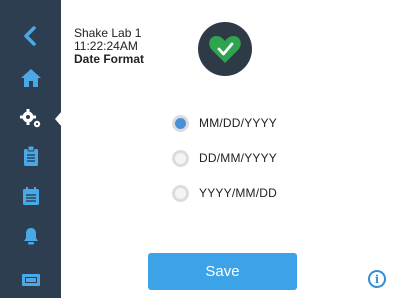 The height and width of the screenshot is (298, 397). Describe the element at coordinates (180, 158) in the screenshot. I see `radio-dd-mm-yyyy` at that location.